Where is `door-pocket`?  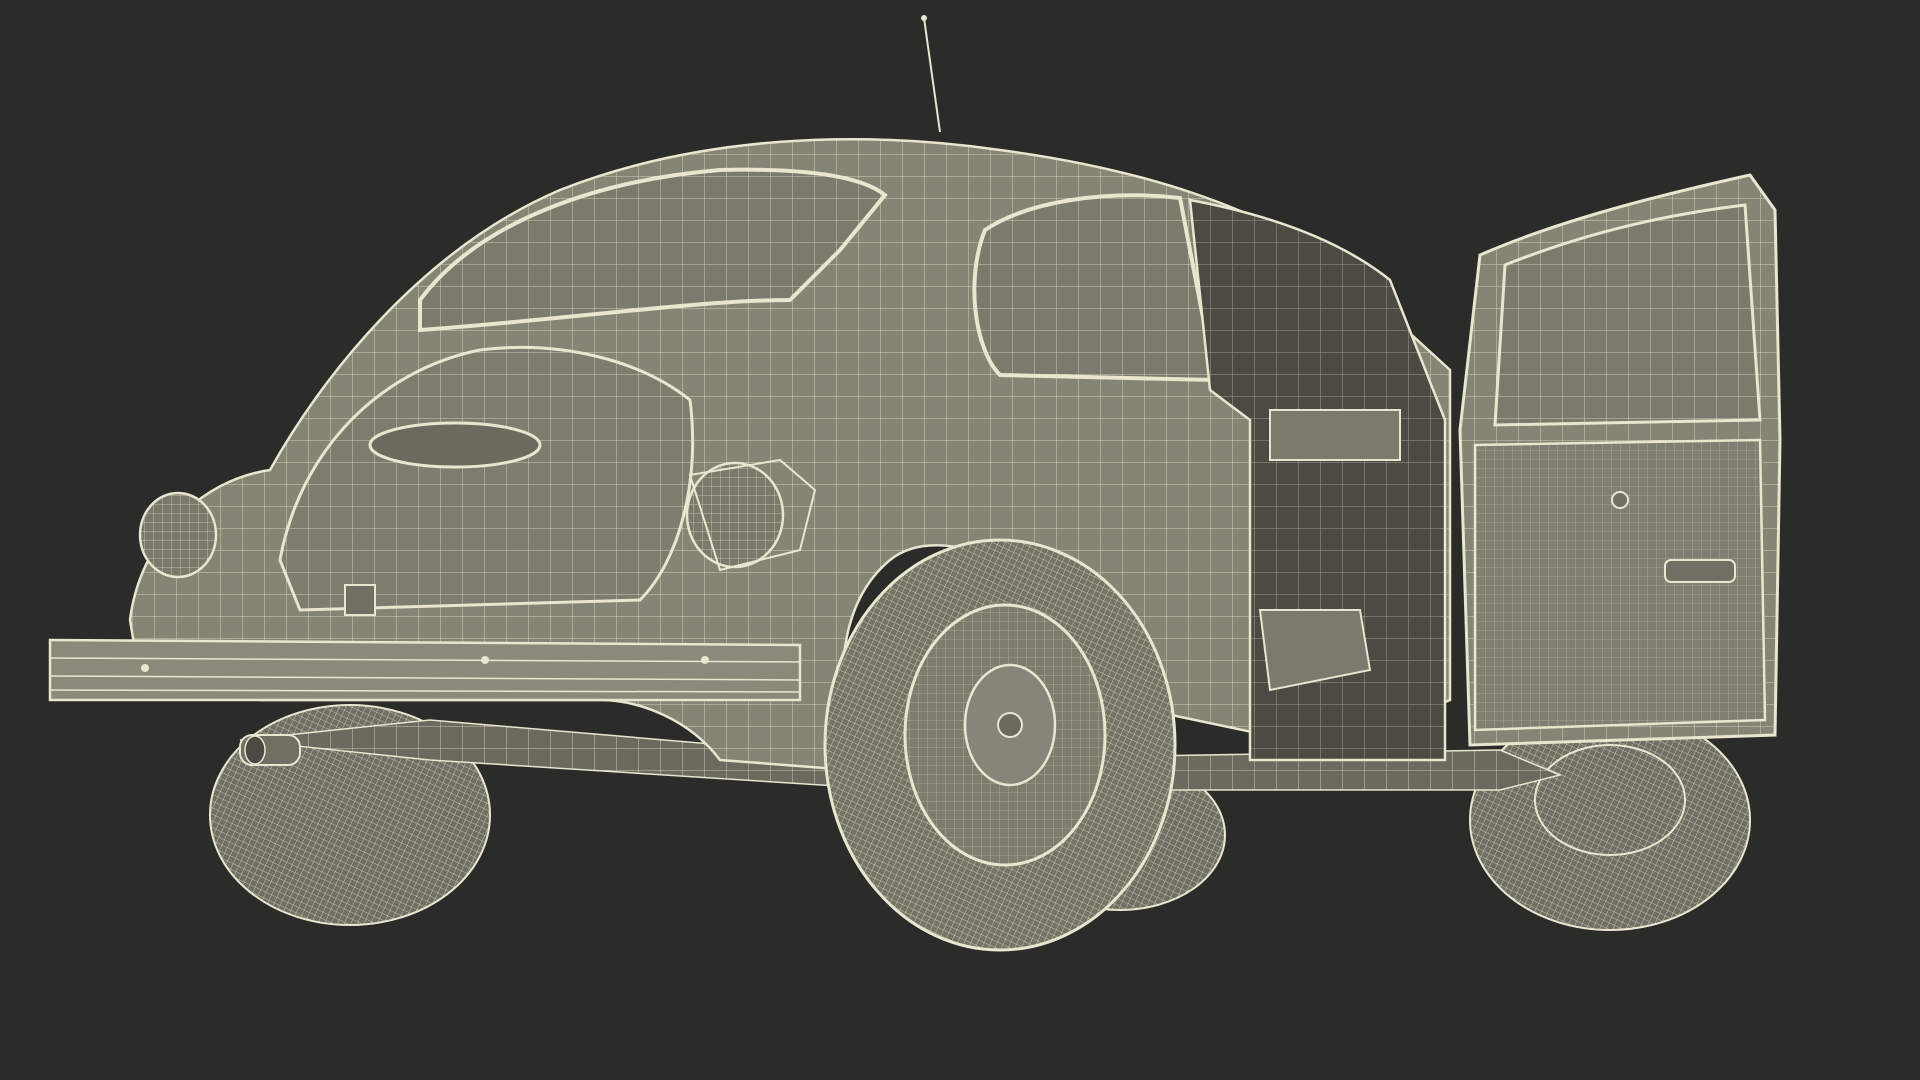 door-pocket is located at coordinates (1700, 571).